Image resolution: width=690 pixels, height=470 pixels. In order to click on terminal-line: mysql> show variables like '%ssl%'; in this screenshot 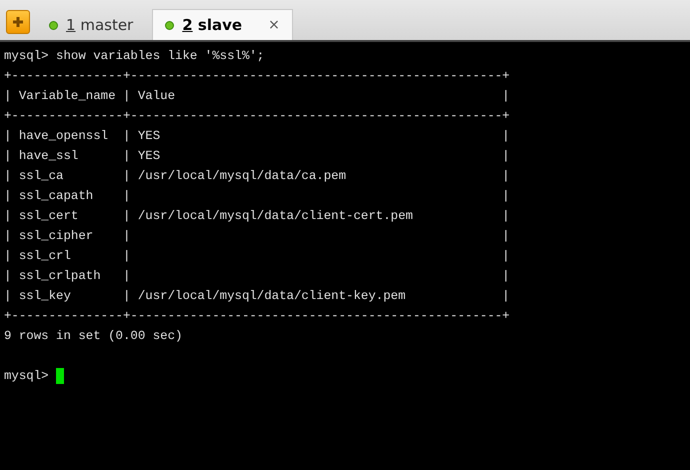, I will do `click(134, 56)`.